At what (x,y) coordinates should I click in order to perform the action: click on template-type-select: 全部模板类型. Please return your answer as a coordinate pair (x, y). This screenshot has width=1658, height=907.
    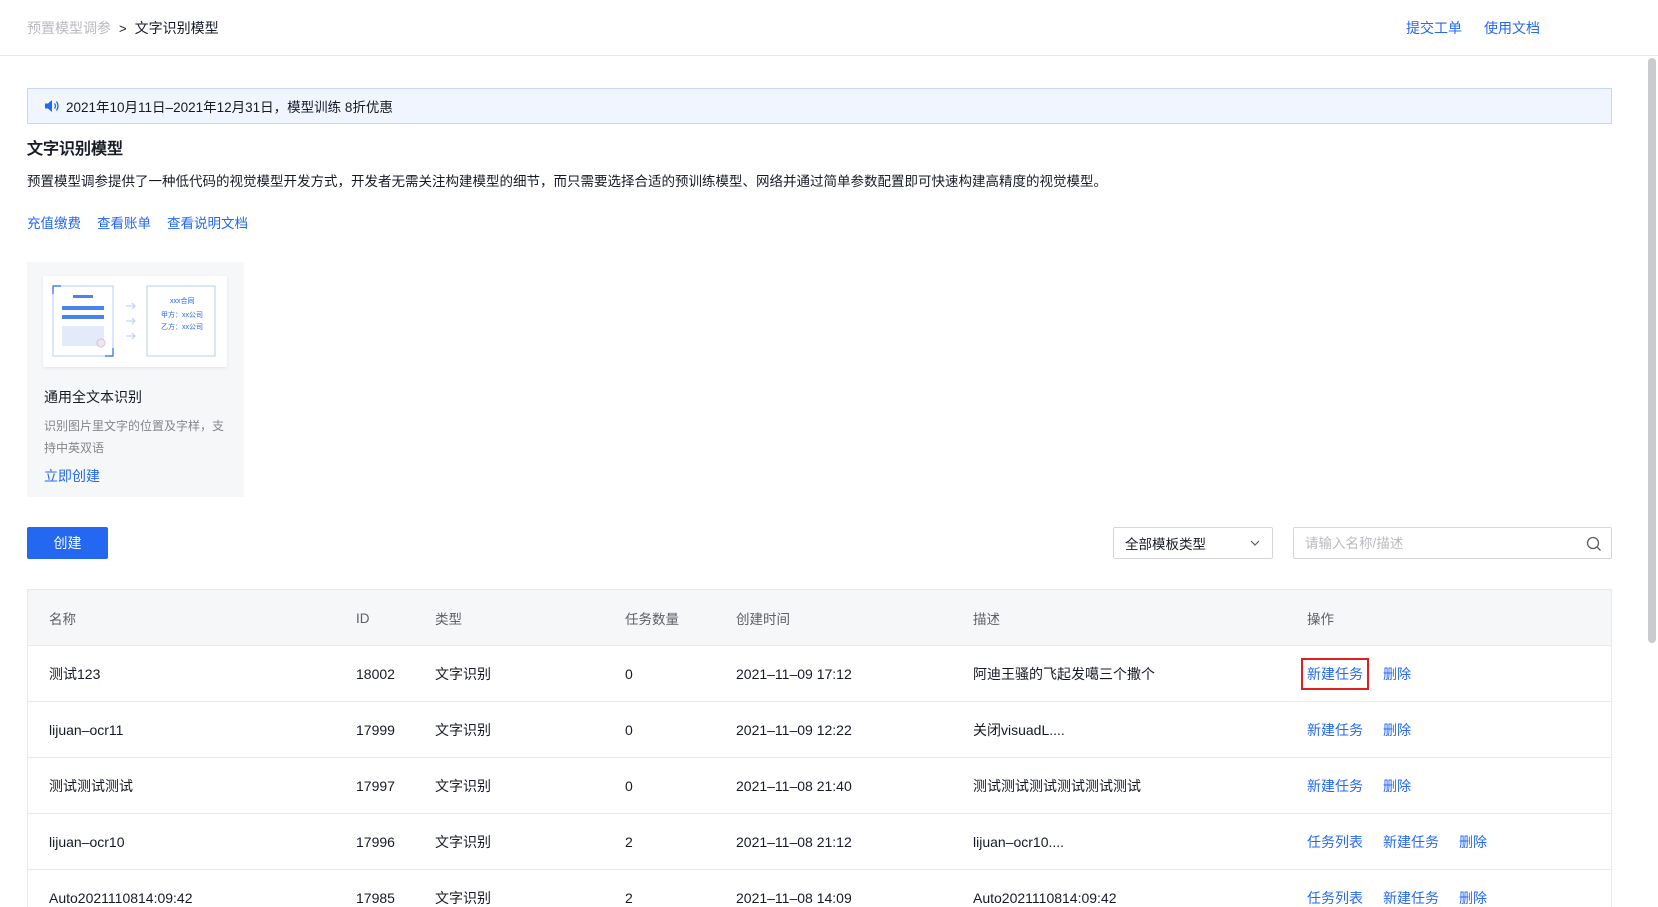
    Looking at the image, I should click on (1193, 543).